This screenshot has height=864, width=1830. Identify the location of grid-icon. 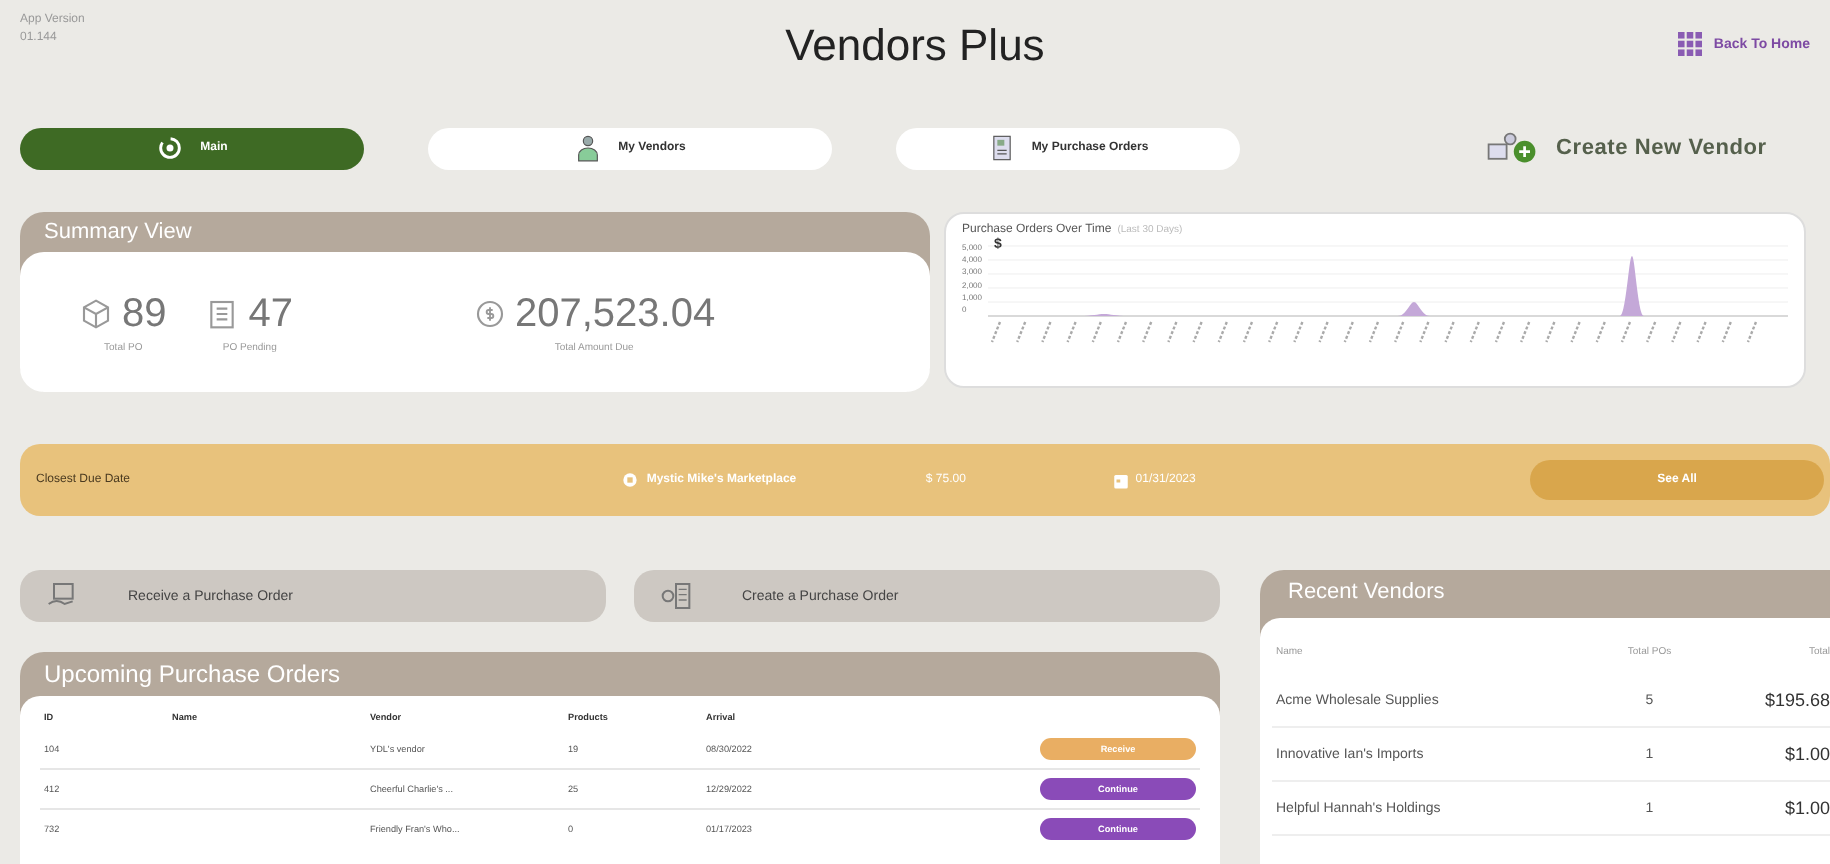
(1689, 44).